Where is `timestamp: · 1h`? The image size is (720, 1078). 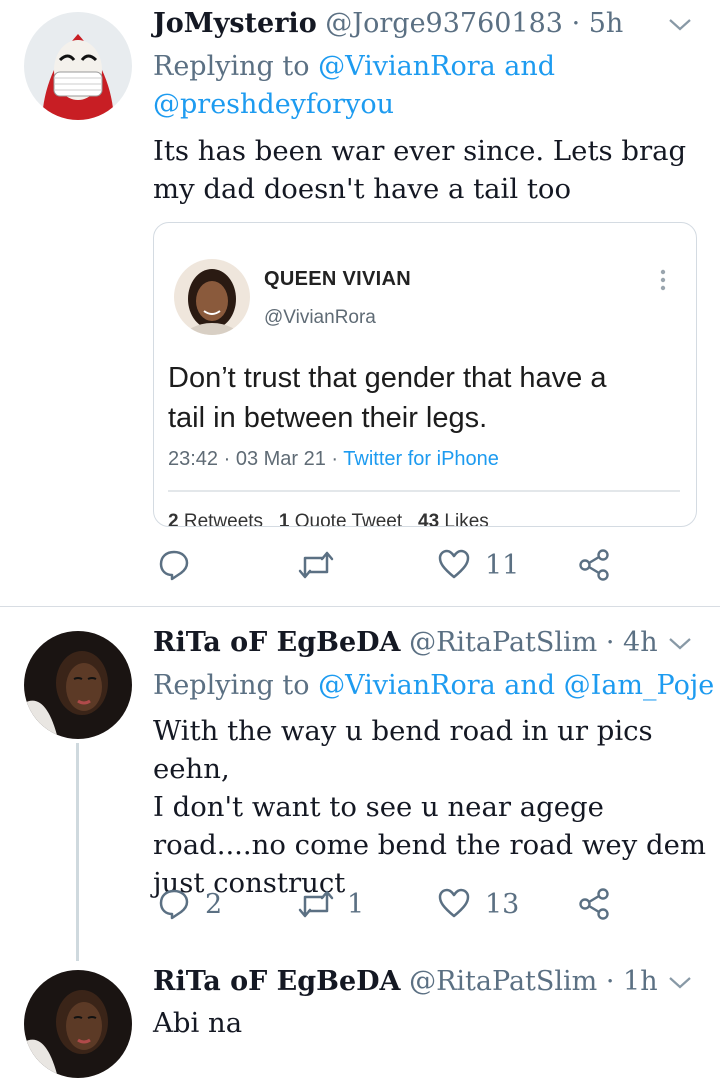 timestamp: · 1h is located at coordinates (632, 981).